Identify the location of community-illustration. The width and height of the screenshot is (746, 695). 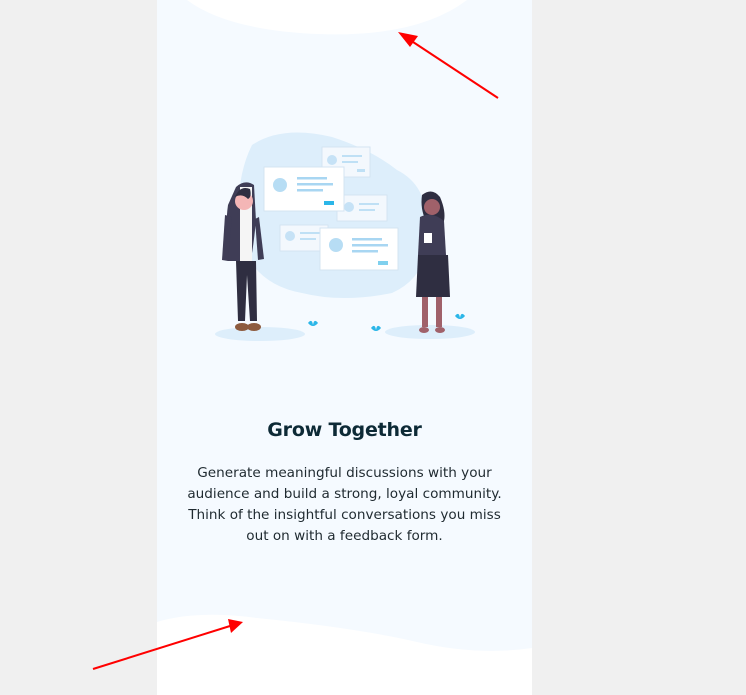
(345, 236).